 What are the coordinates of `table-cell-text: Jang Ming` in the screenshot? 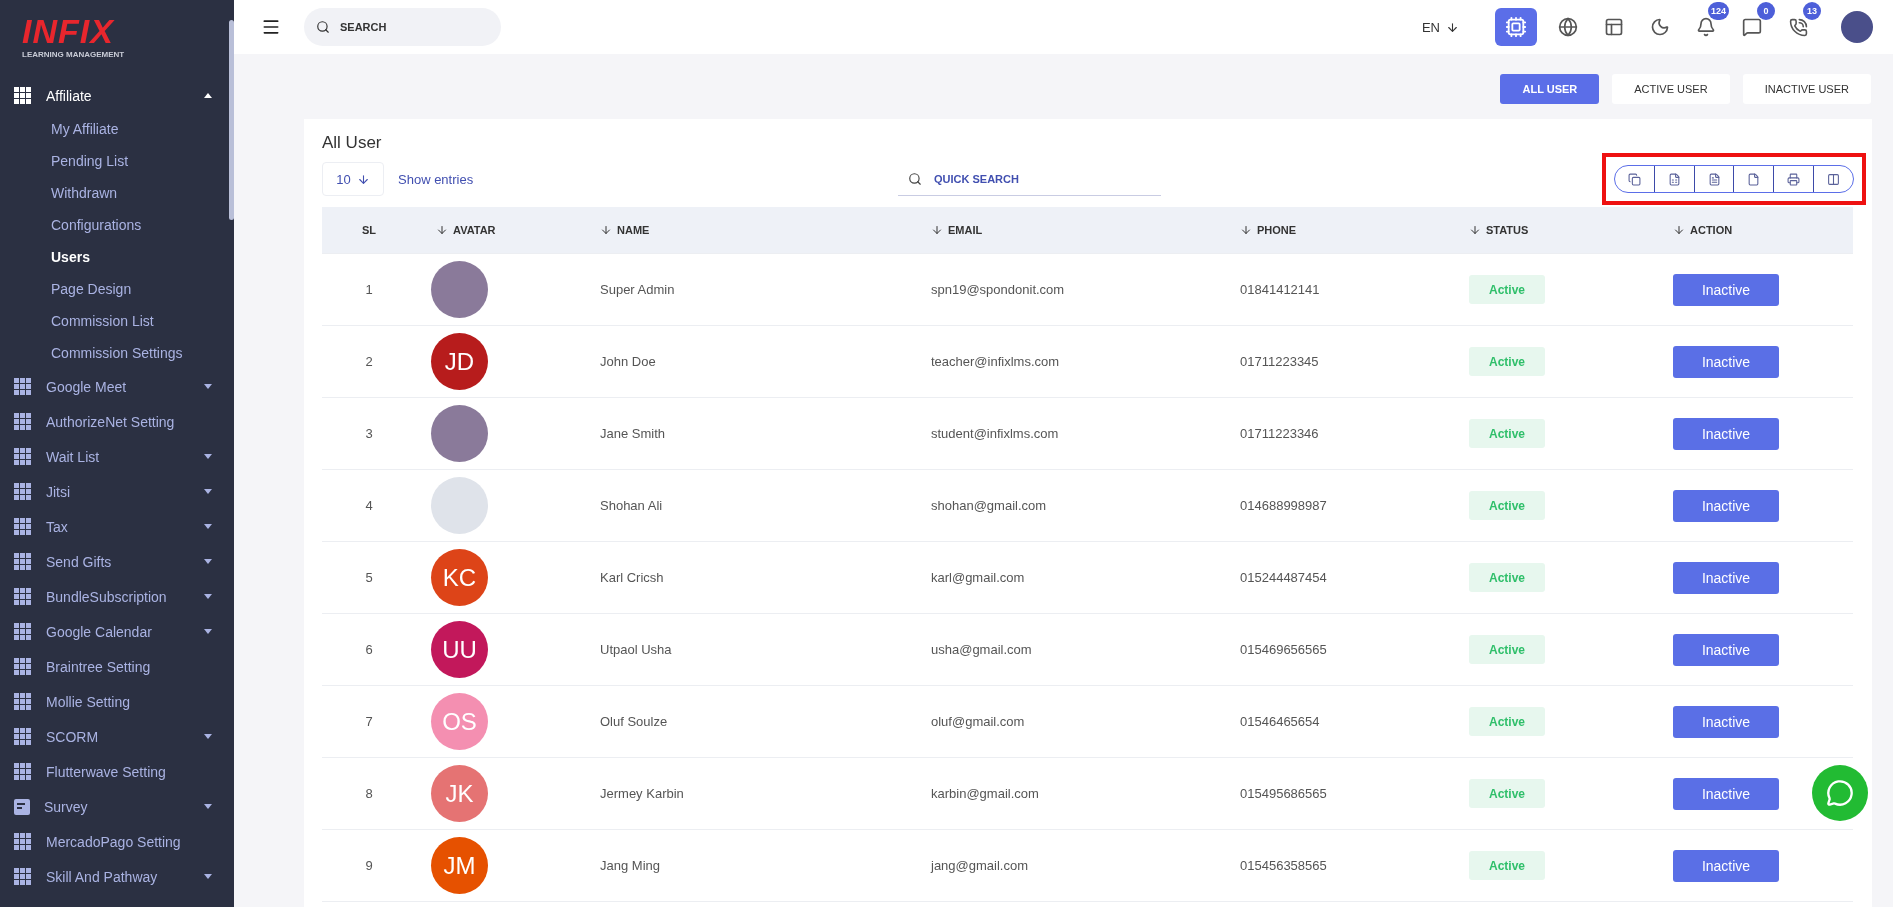 It's located at (630, 865).